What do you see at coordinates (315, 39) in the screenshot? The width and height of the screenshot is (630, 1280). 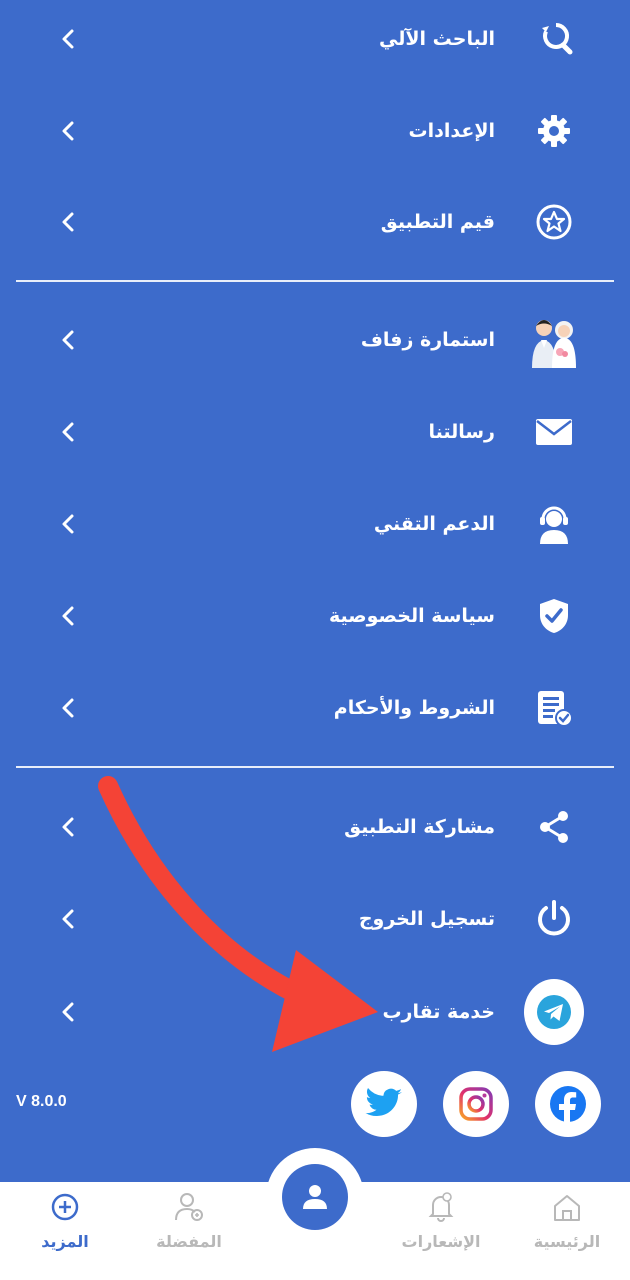 I see `menu-item-auto-search: الباحث الآلي` at bounding box center [315, 39].